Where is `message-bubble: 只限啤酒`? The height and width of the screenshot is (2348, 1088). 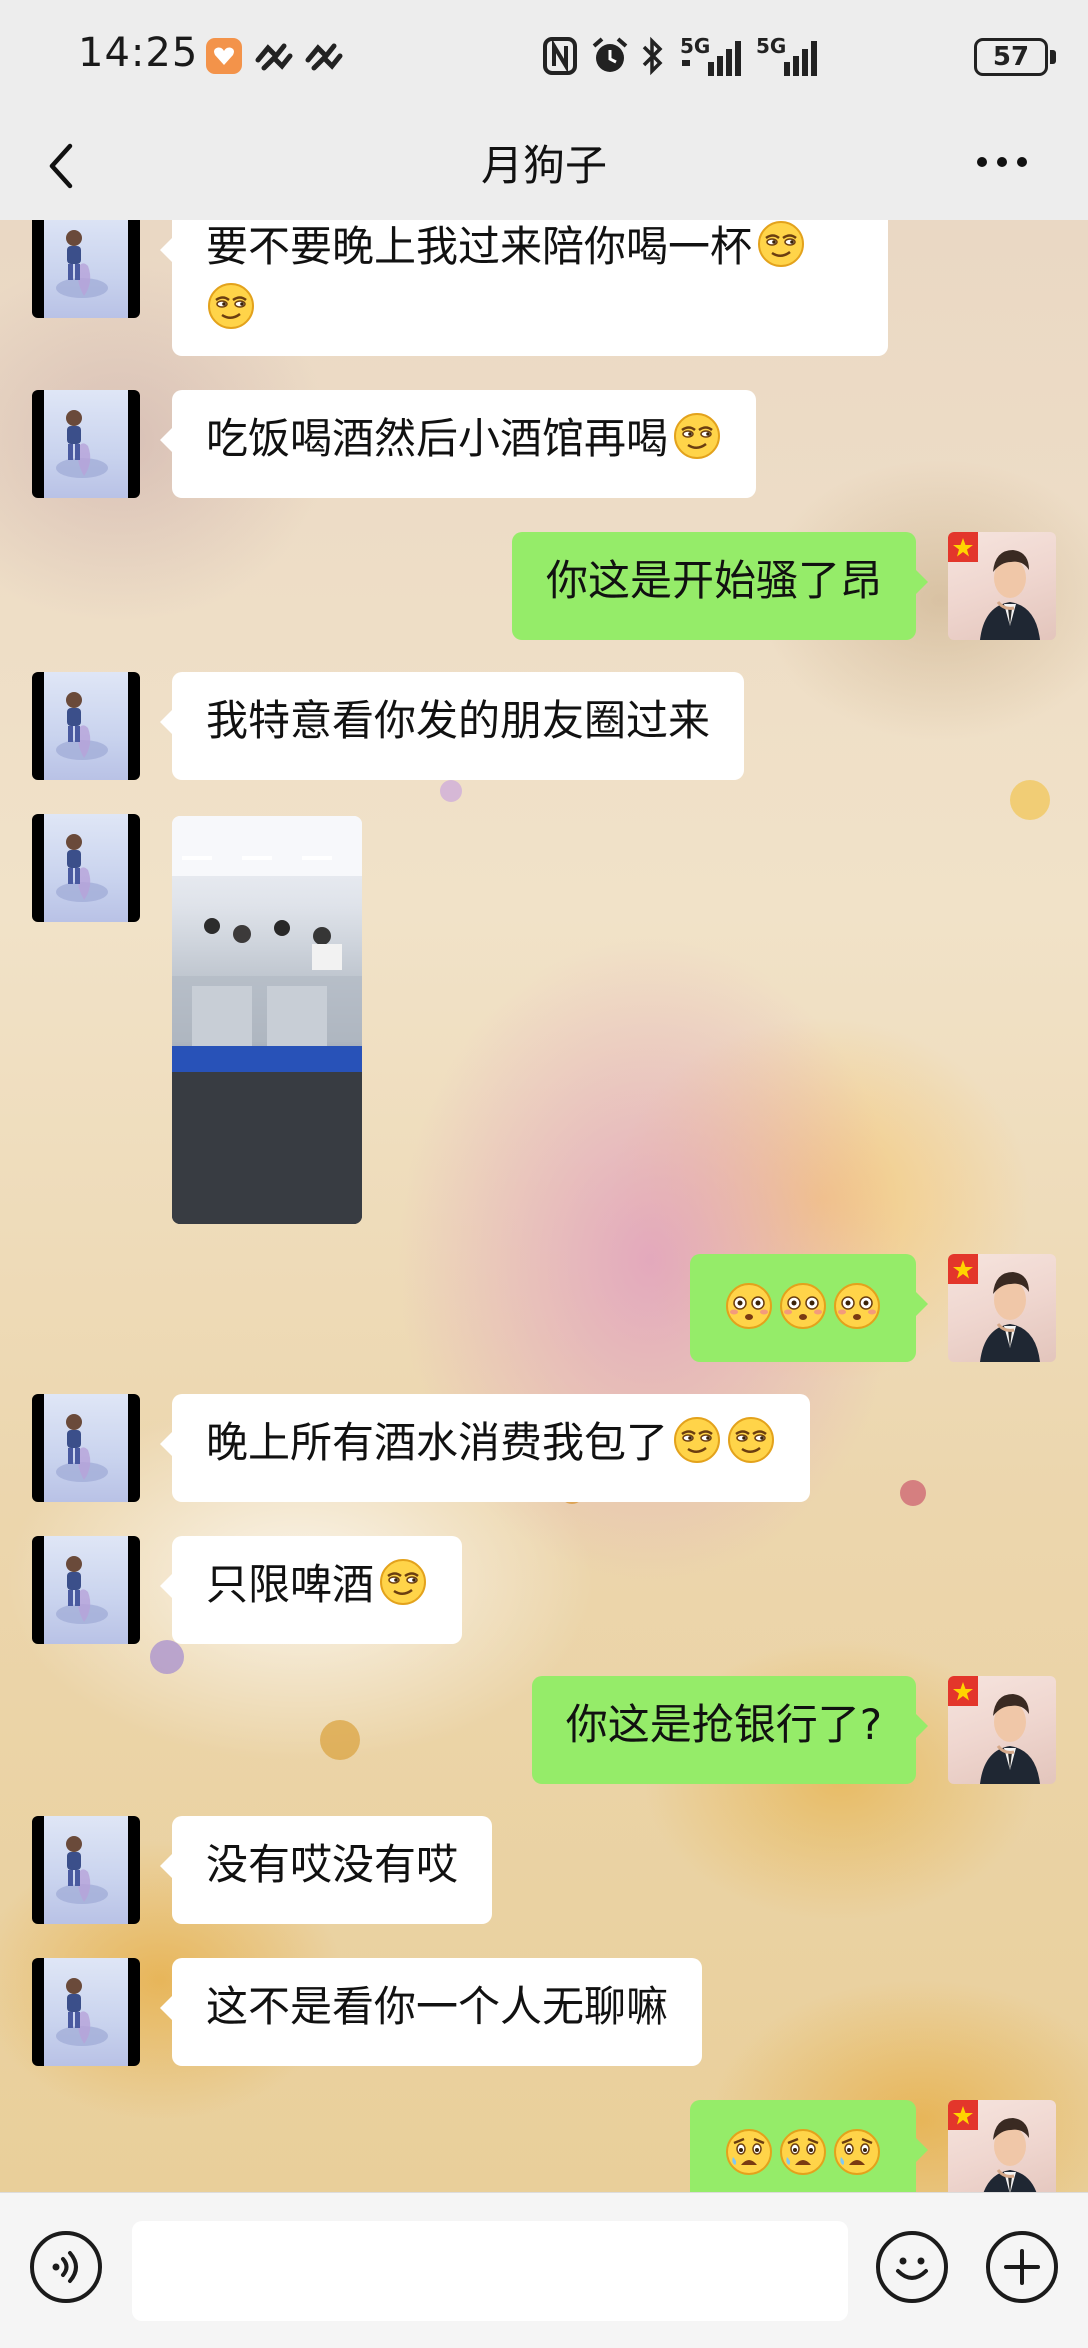
message-bubble: 只限啤酒 is located at coordinates (311, 1590).